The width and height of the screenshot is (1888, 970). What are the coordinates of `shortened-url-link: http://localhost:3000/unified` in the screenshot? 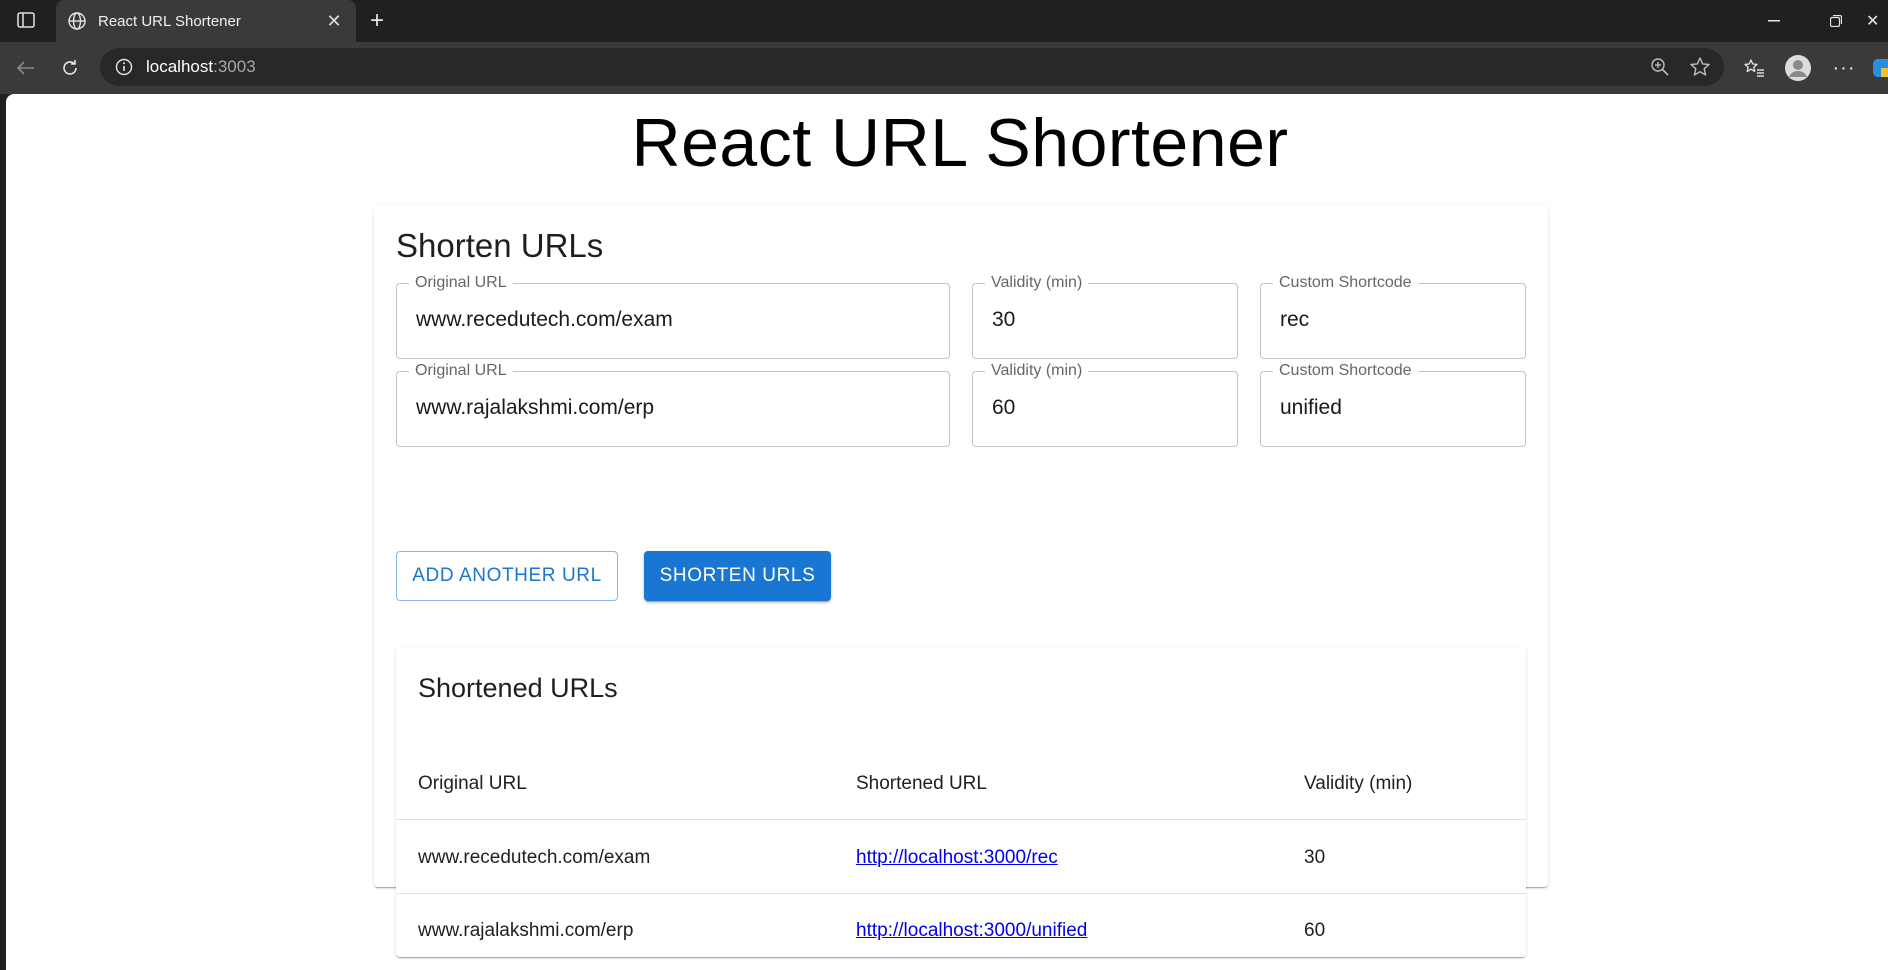 It's located at (971, 931).